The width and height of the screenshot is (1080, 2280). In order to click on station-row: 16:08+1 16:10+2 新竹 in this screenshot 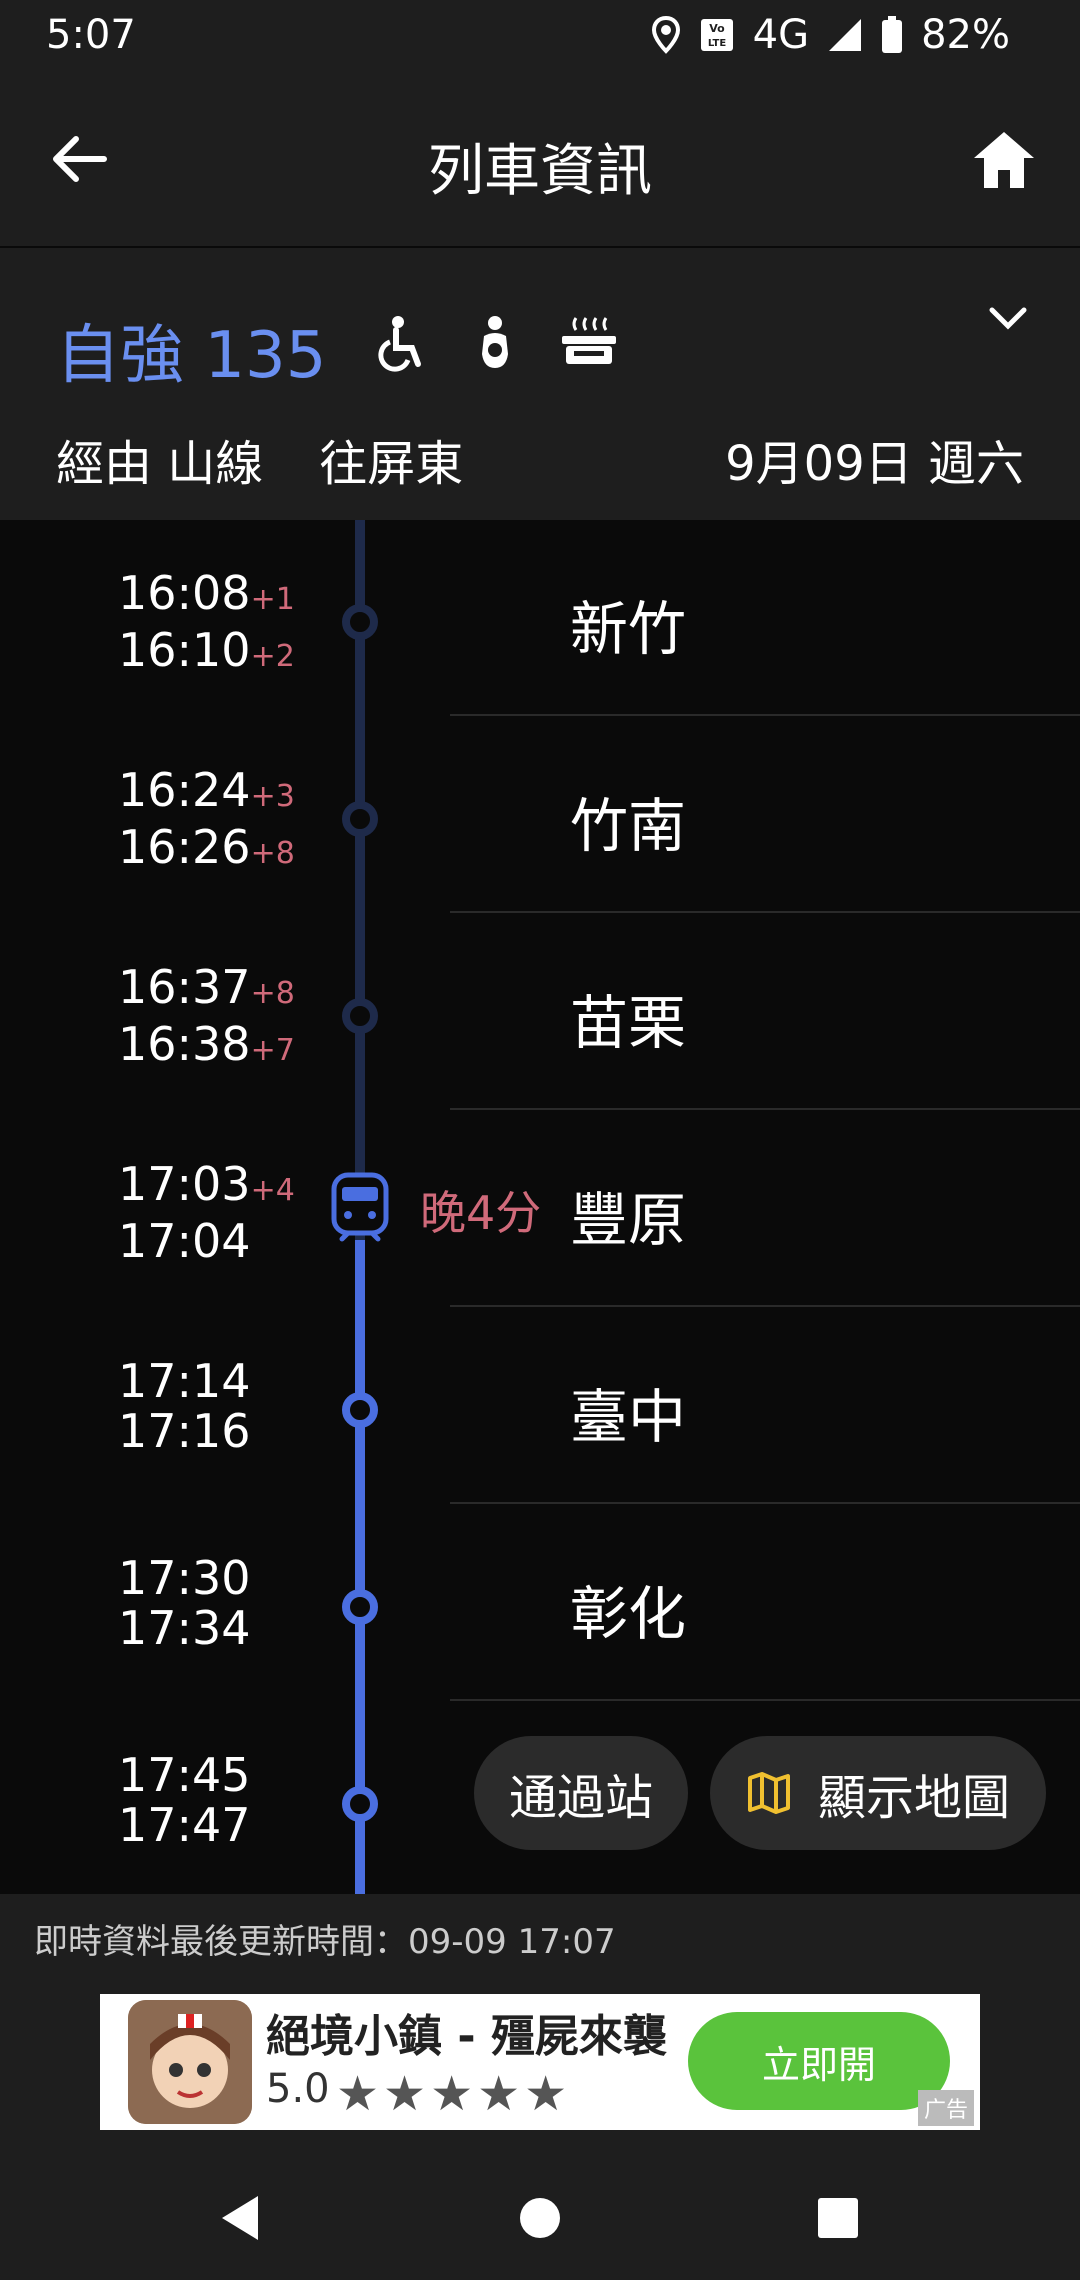, I will do `click(540, 618)`.